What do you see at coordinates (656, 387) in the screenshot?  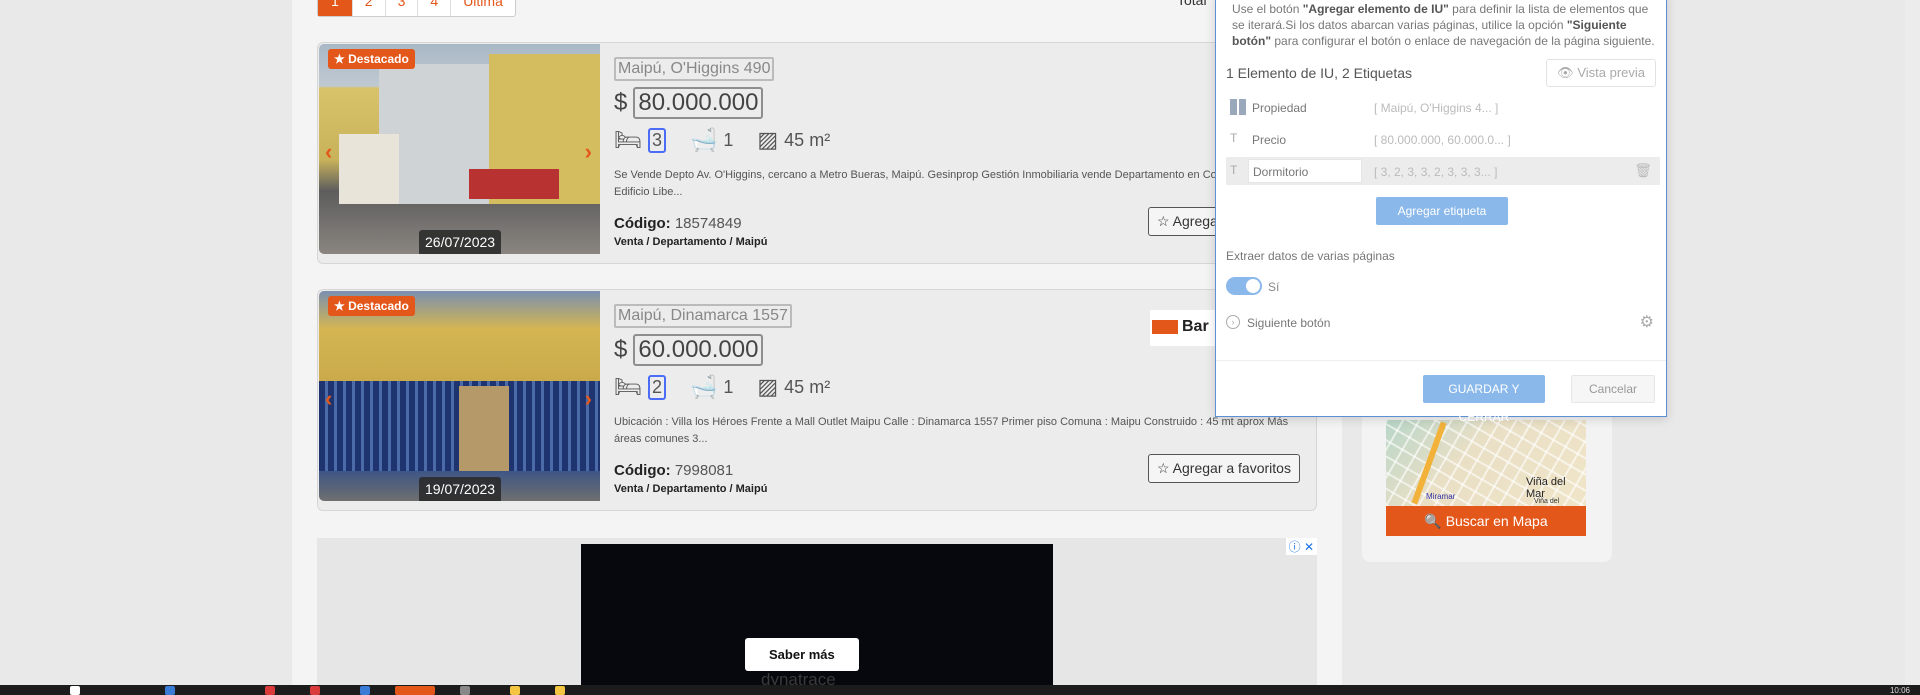 I see `bedrooms-count: 2` at bounding box center [656, 387].